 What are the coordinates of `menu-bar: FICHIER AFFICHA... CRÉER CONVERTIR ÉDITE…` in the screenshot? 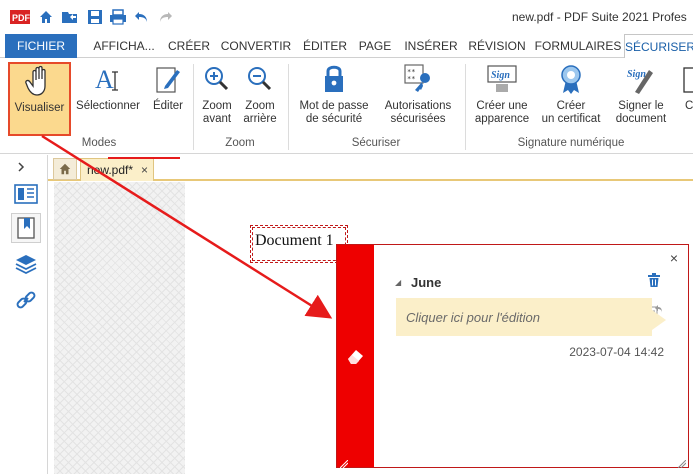 It's located at (346, 46).